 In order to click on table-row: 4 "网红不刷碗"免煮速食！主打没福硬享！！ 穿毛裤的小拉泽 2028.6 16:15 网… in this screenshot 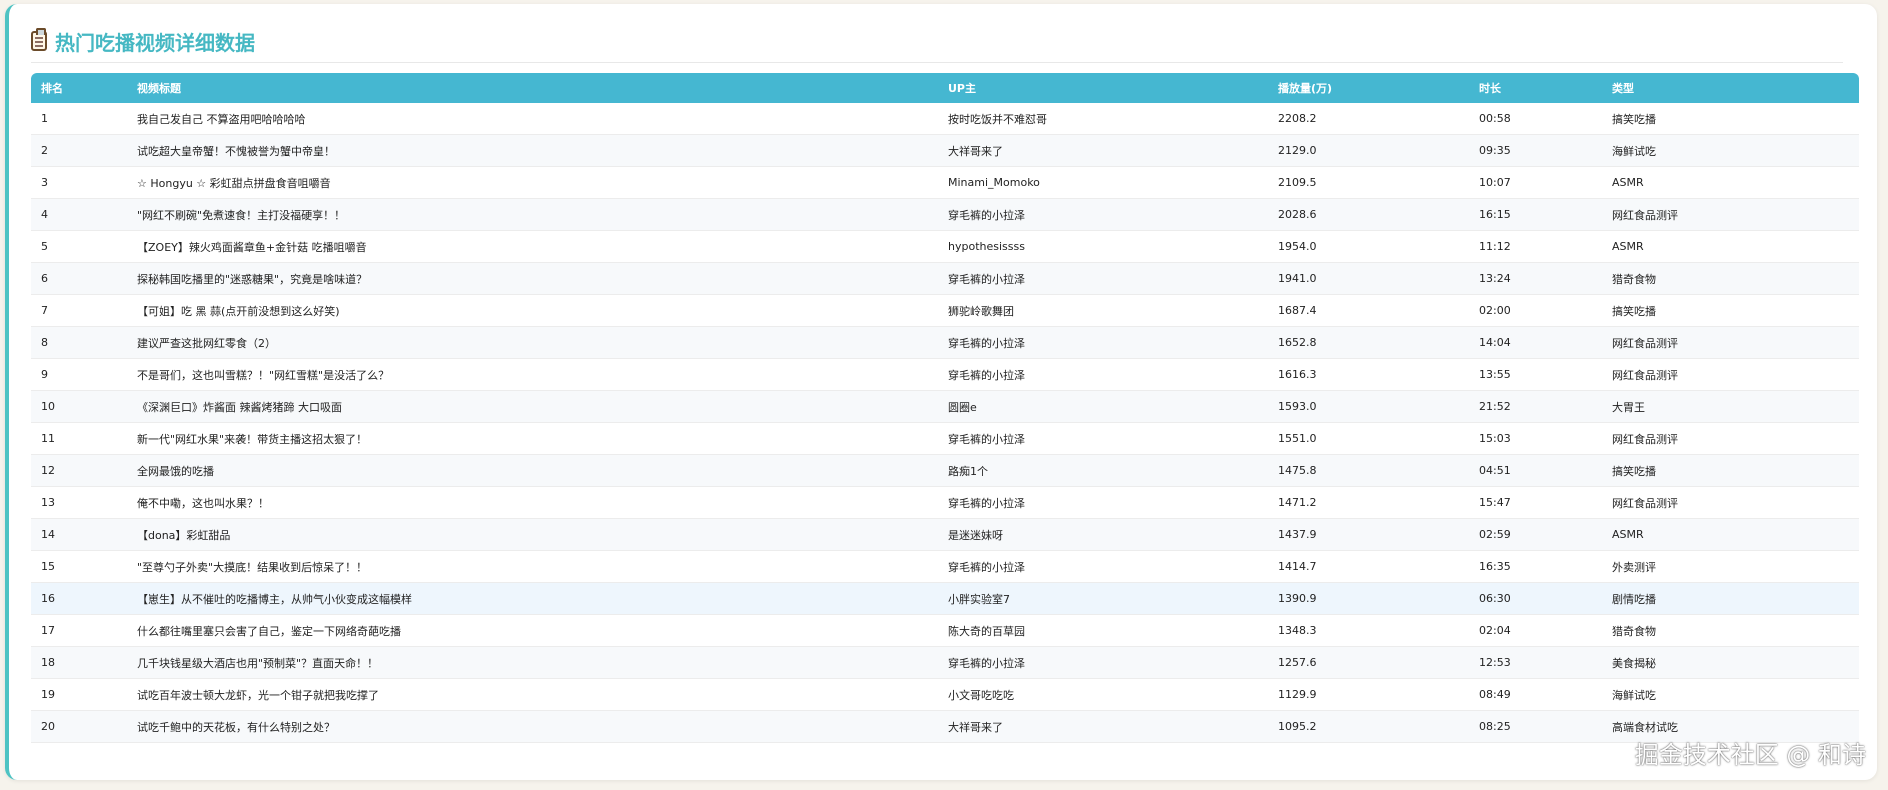, I will do `click(945, 215)`.